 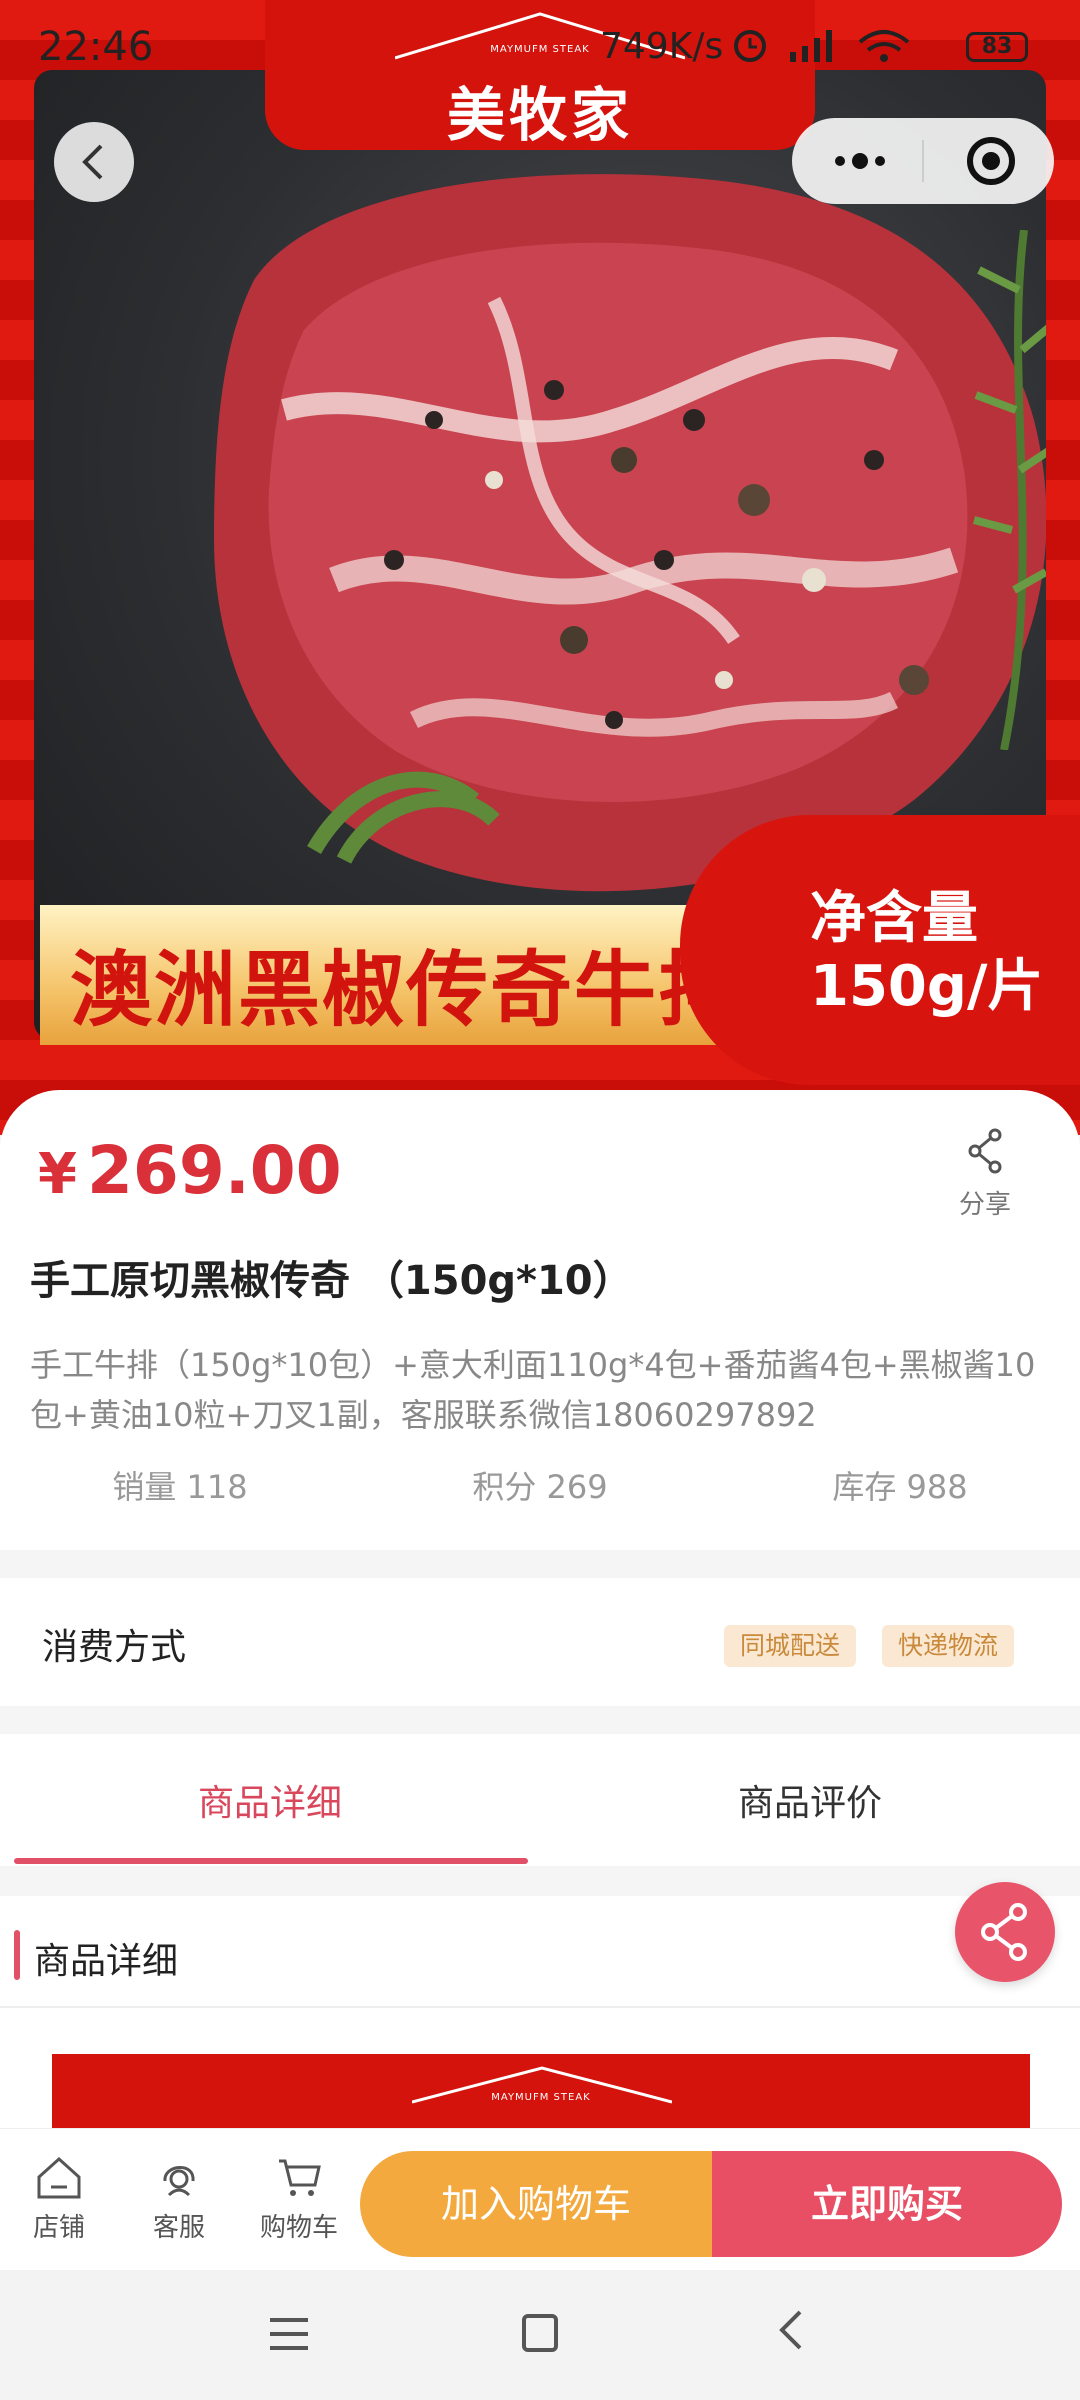 I want to click on cart-icon, so click(x=300, y=2177).